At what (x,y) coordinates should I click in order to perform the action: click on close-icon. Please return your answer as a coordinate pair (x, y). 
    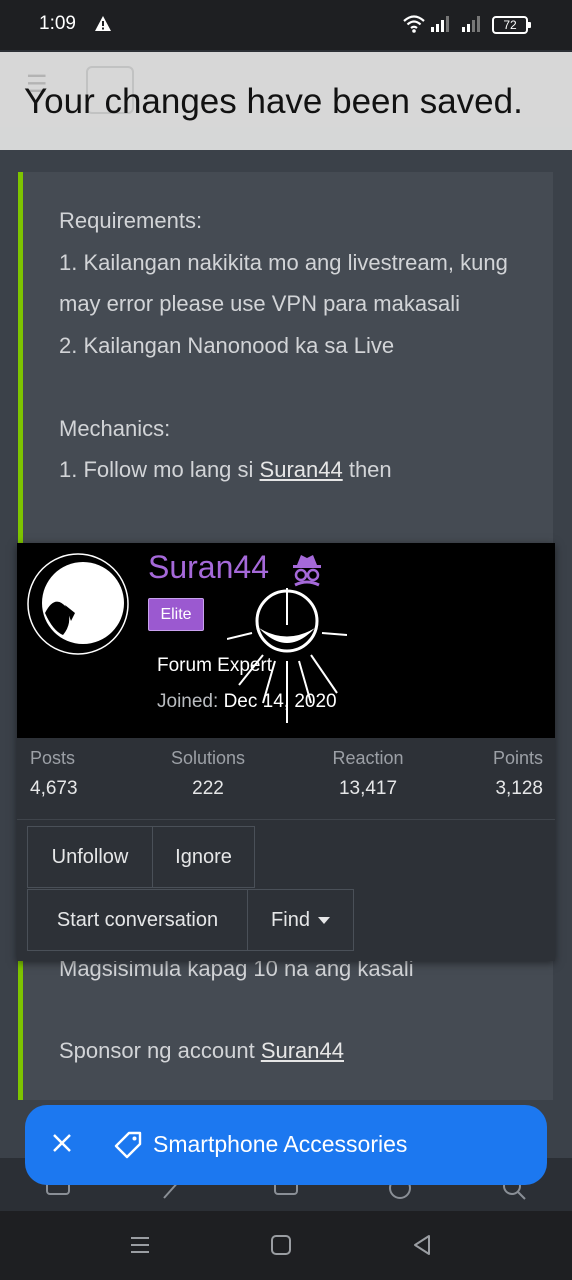
    Looking at the image, I should click on (62, 1143).